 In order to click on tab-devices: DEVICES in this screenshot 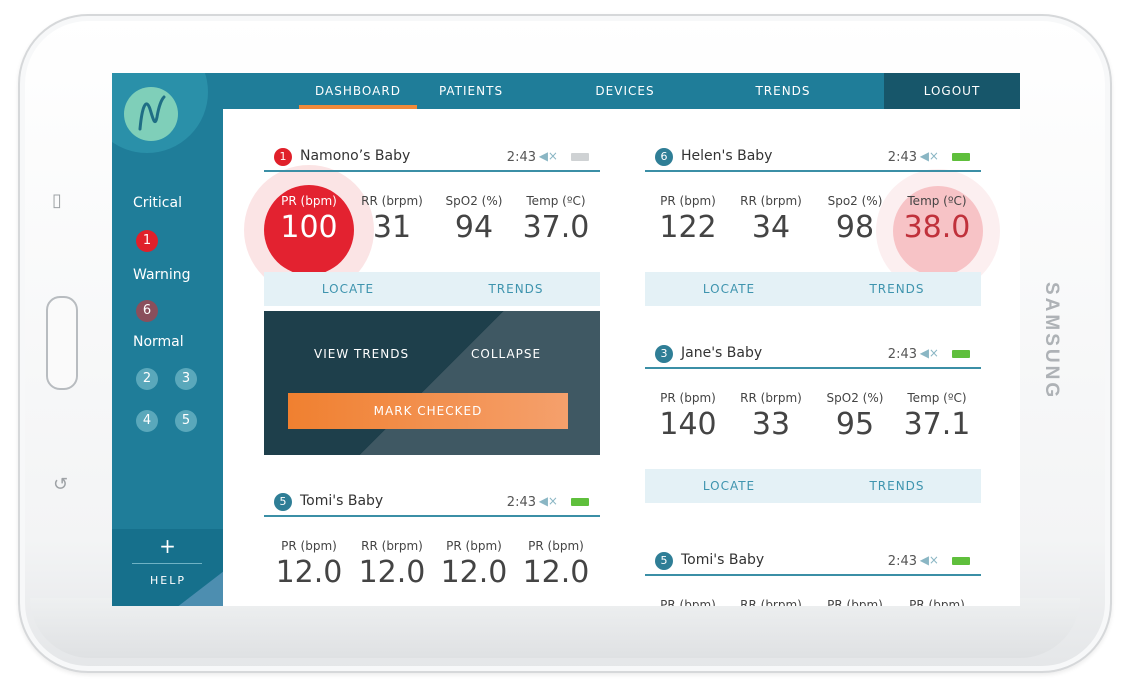, I will do `click(625, 91)`.